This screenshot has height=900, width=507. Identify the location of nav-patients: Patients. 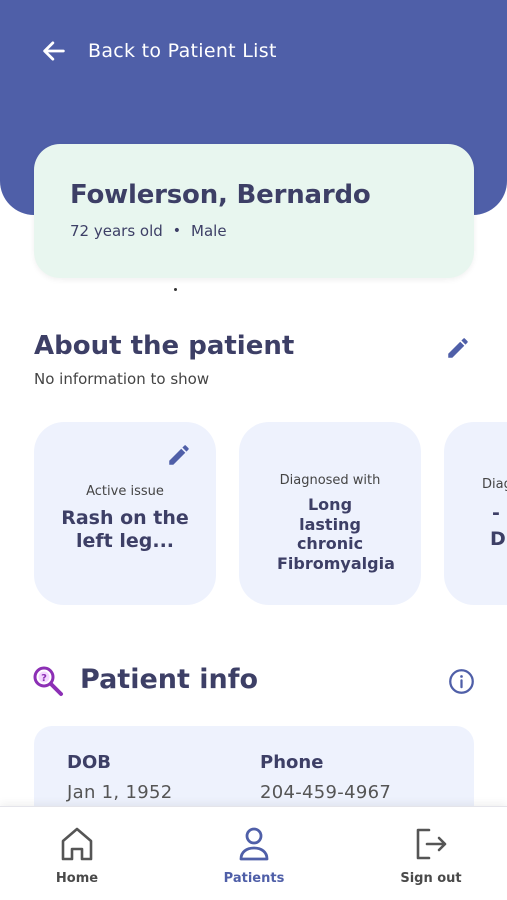
(254, 853).